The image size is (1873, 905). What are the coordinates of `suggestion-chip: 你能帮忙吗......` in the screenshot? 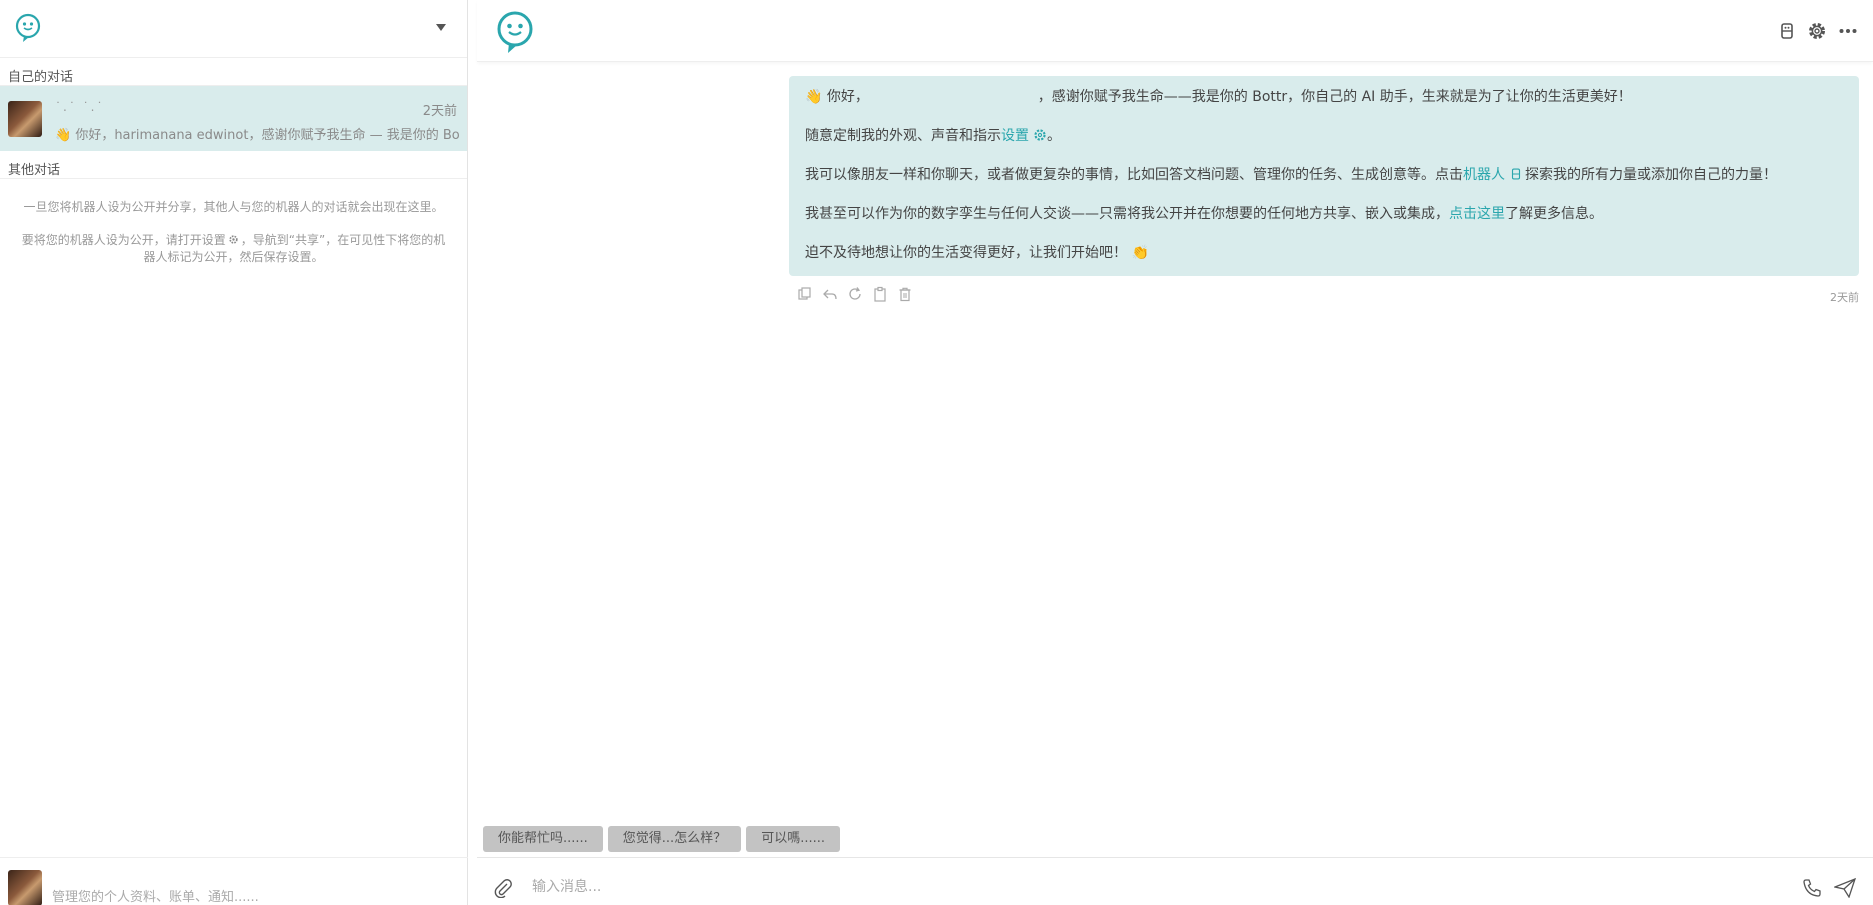 It's located at (543, 839).